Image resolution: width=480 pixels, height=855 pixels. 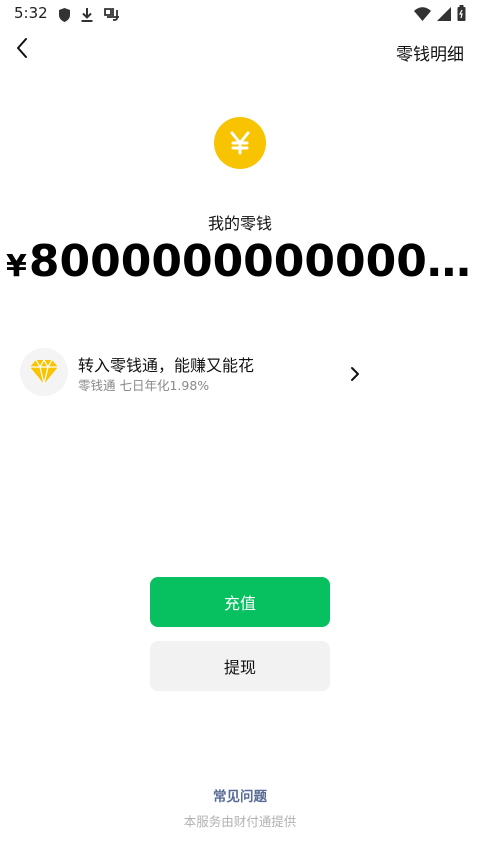 What do you see at coordinates (444, 15) in the screenshot?
I see `signal-icon` at bounding box center [444, 15].